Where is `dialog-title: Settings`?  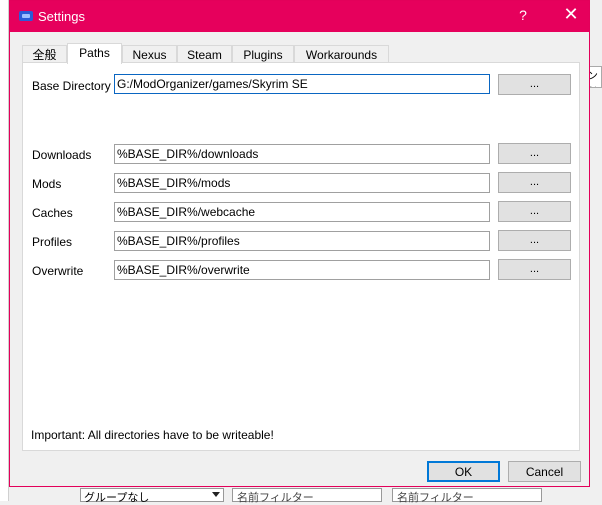 dialog-title: Settings is located at coordinates (61, 16).